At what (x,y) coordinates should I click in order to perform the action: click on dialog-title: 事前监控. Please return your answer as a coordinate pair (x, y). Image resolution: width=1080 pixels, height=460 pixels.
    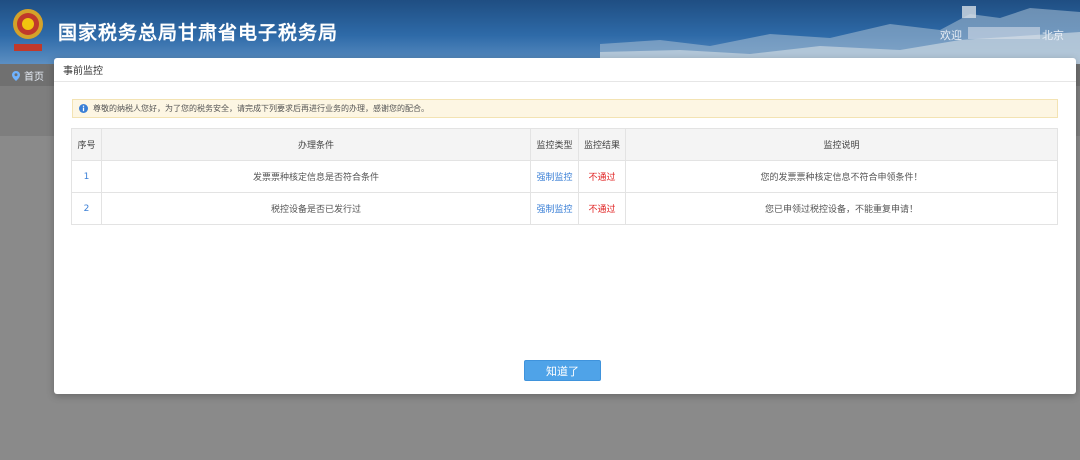
    Looking at the image, I should click on (83, 71).